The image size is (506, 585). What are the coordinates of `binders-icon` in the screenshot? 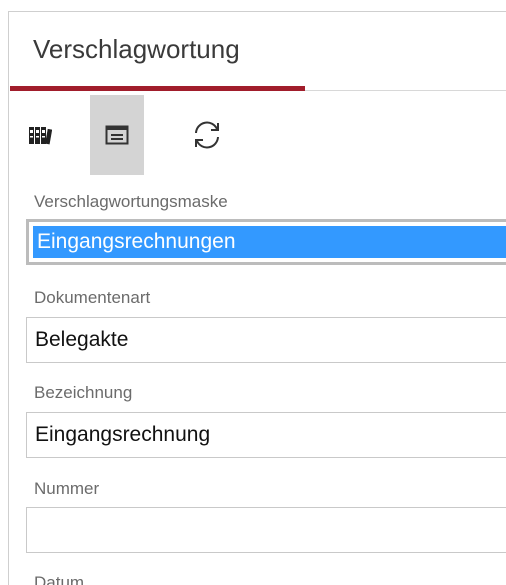 It's located at (40, 135).